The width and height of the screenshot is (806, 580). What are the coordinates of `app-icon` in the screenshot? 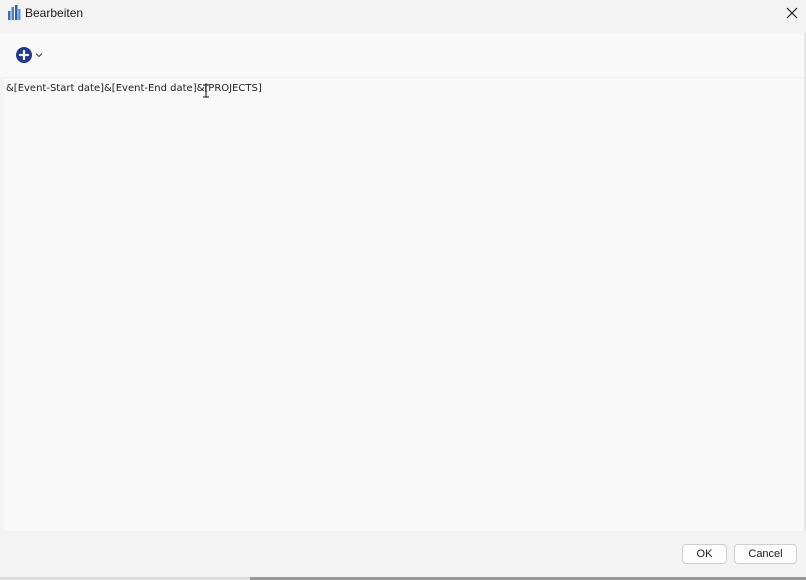 It's located at (14, 12).